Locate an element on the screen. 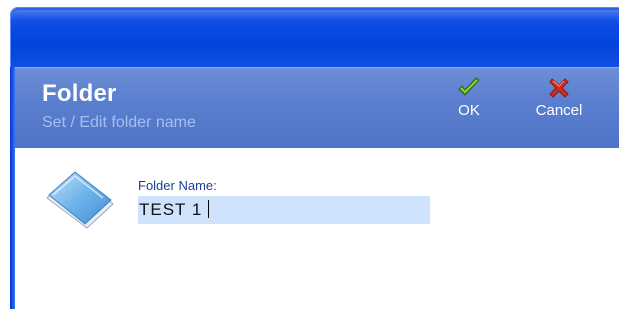 The width and height of the screenshot is (619, 309). red-x-icon is located at coordinates (559, 88).